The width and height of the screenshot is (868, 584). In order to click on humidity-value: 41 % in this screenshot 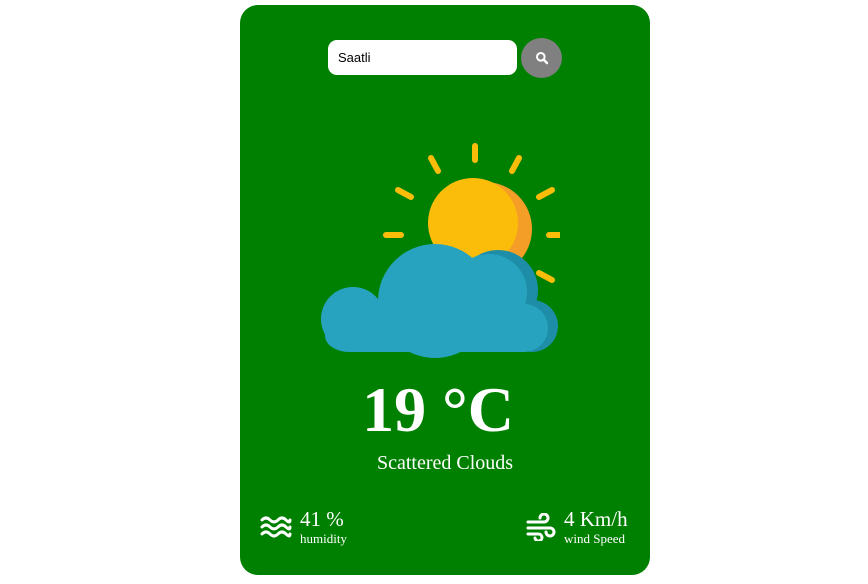, I will do `click(322, 519)`.